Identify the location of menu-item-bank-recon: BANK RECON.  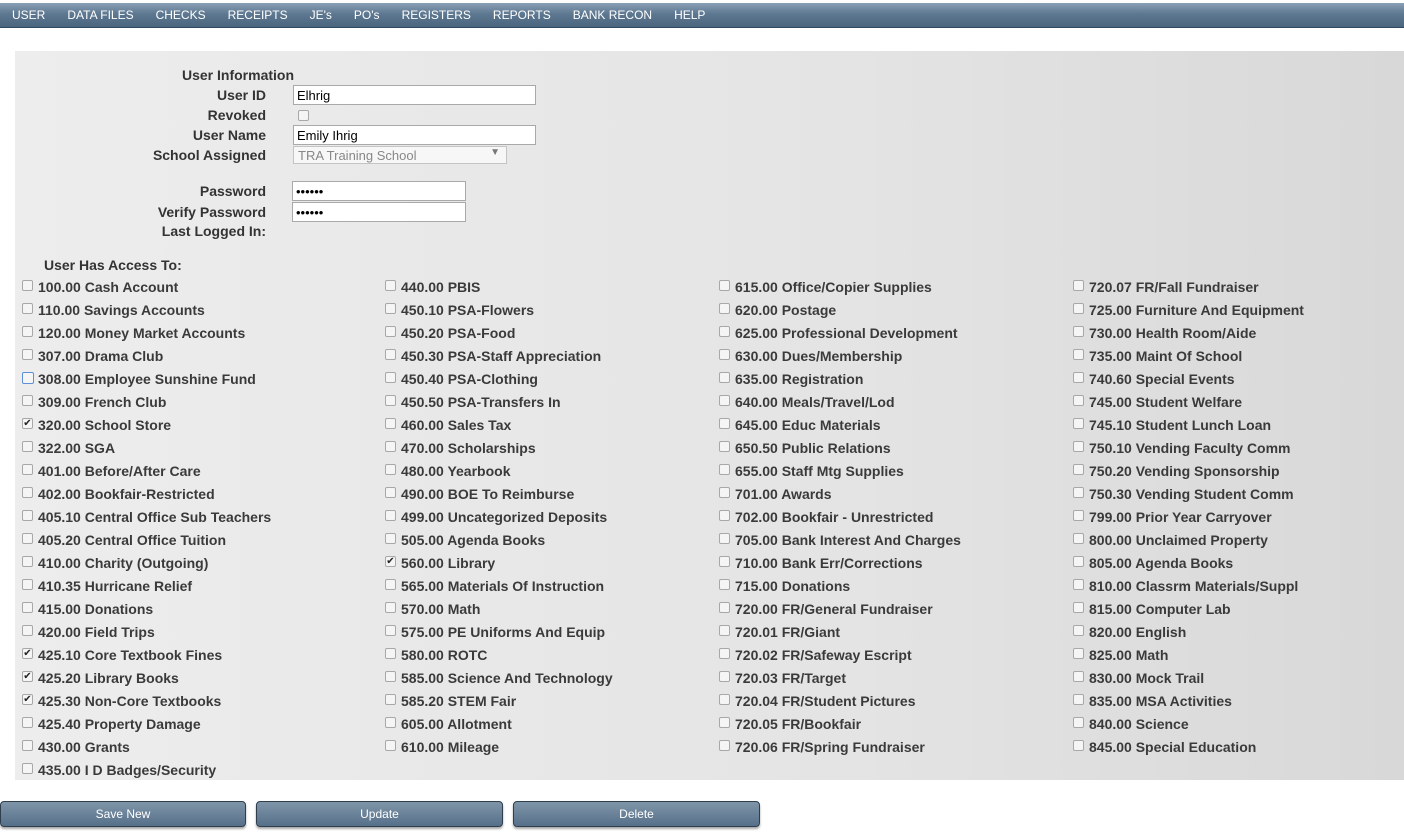
(612, 15).